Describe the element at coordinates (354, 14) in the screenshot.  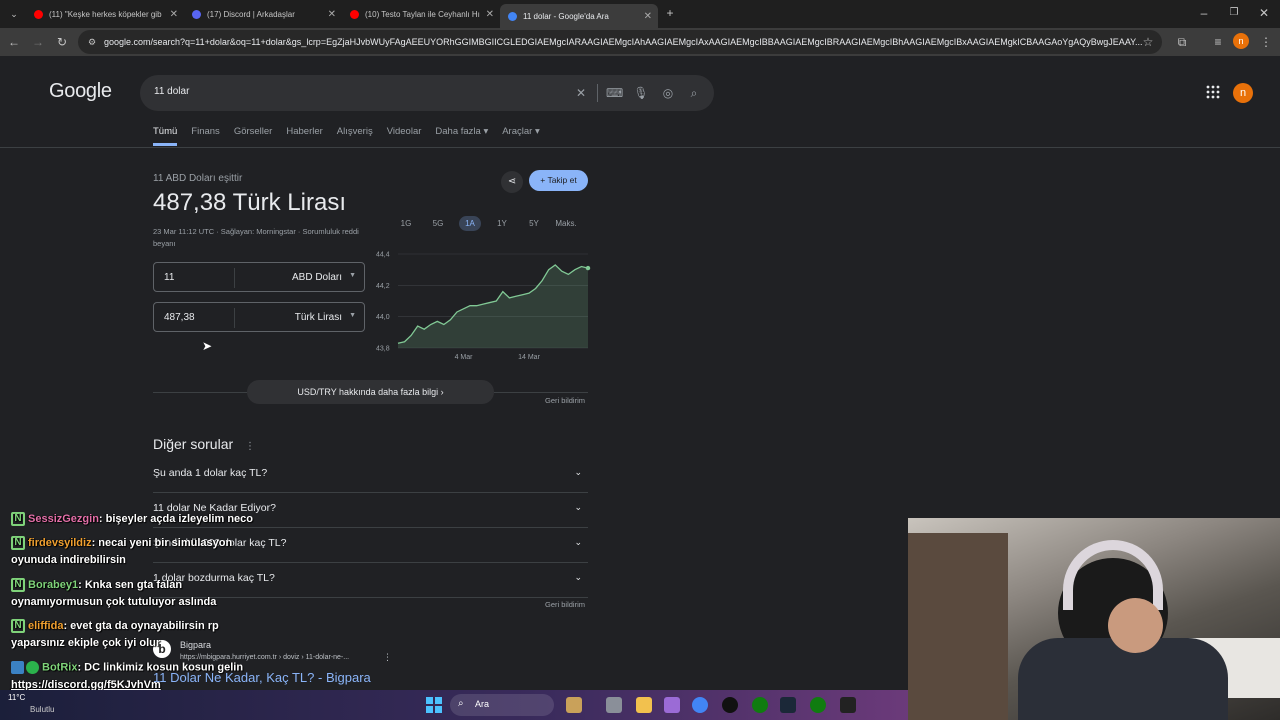
I see `youtube-icon` at that location.